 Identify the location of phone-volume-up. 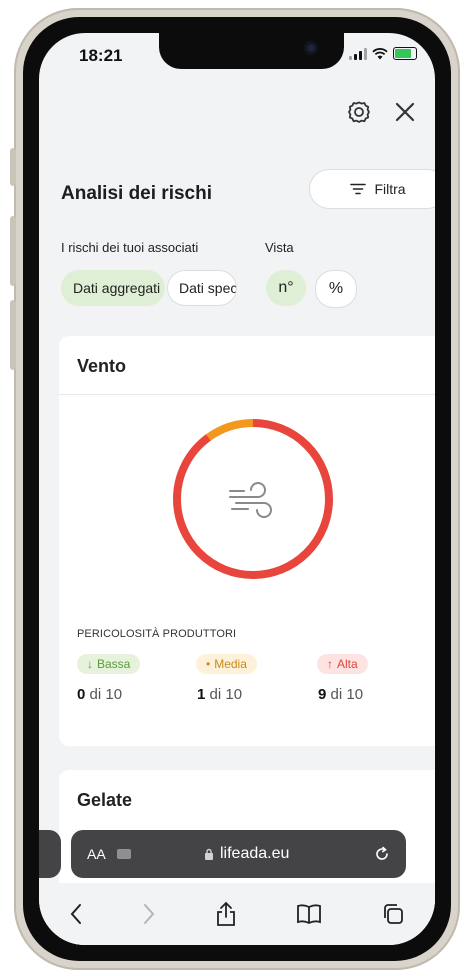
(13, 251).